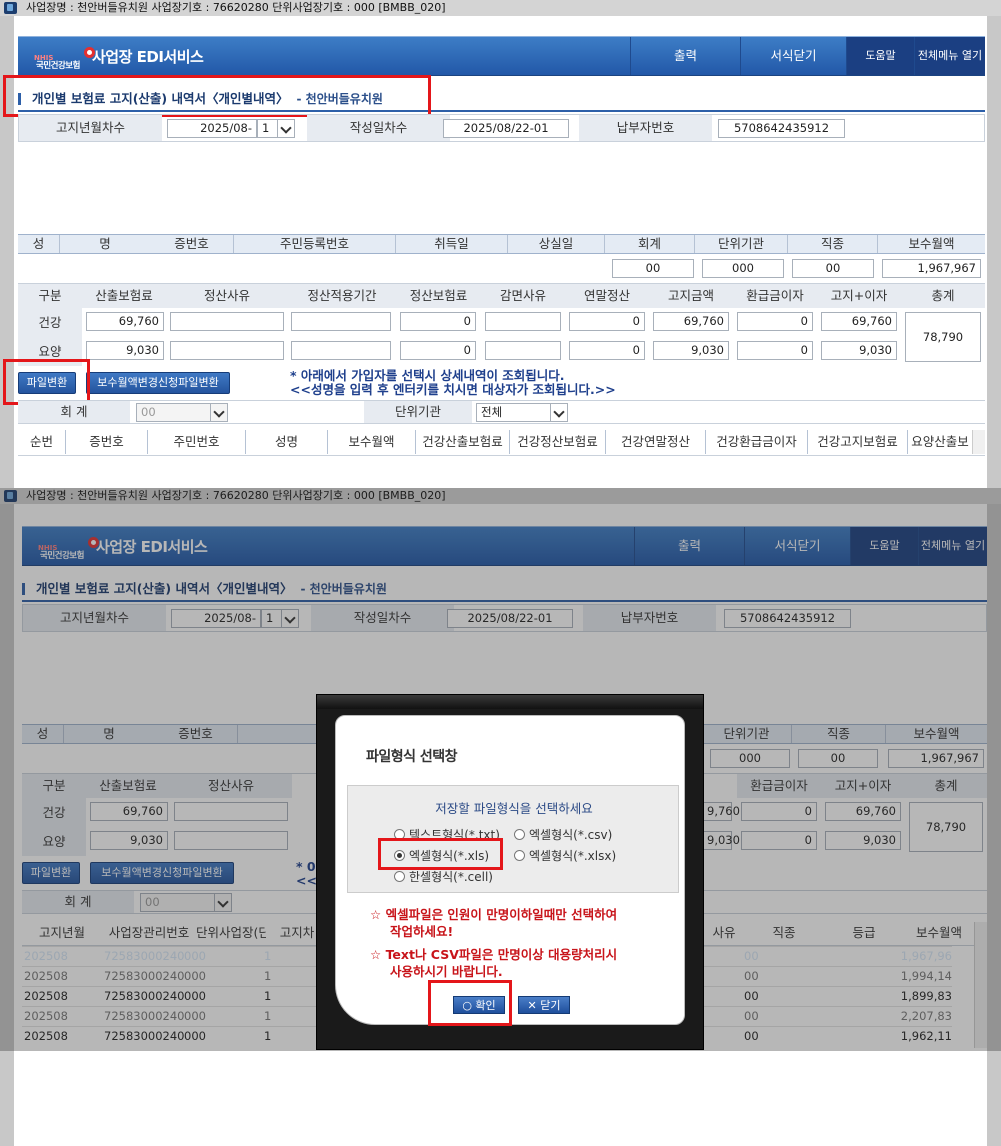  Describe the element at coordinates (46, 382) in the screenshot. I see `highlight-file-convert` at that location.